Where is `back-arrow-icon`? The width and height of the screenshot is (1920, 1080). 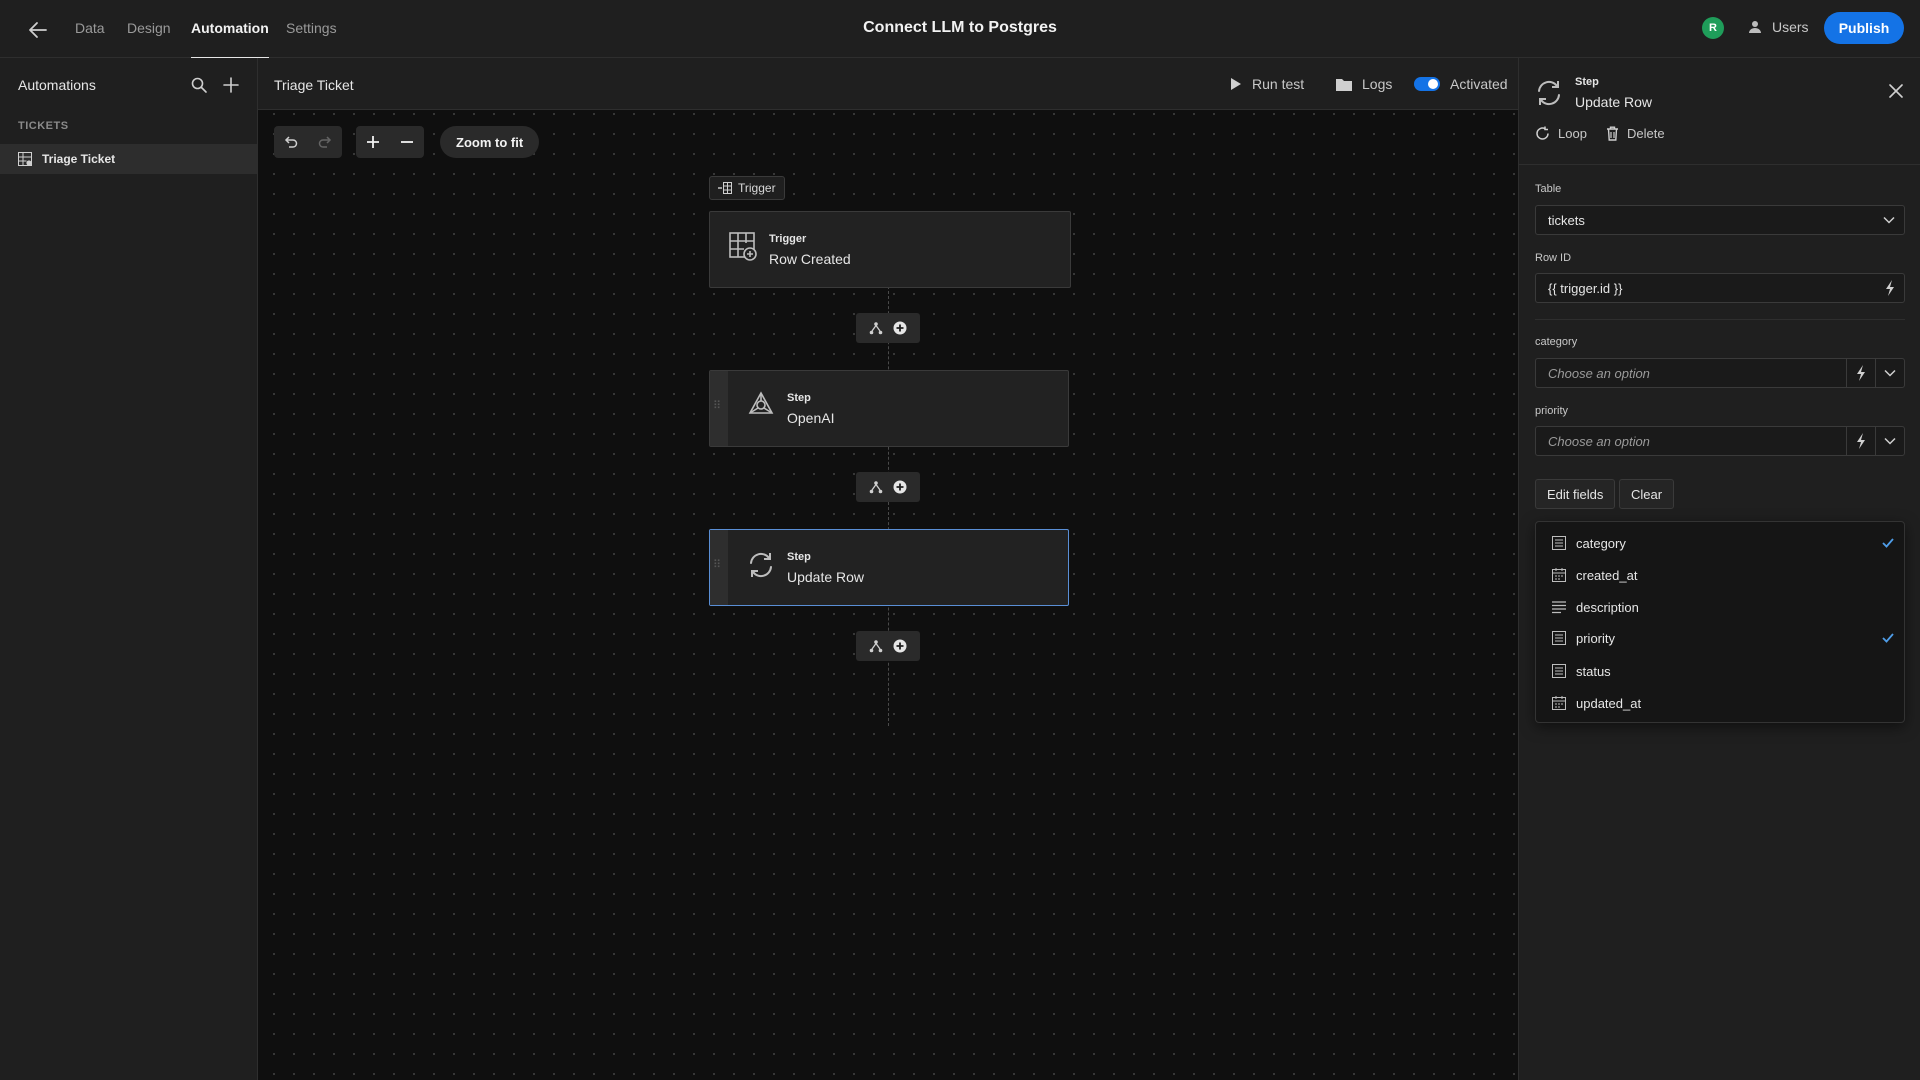
back-arrow-icon is located at coordinates (38, 30).